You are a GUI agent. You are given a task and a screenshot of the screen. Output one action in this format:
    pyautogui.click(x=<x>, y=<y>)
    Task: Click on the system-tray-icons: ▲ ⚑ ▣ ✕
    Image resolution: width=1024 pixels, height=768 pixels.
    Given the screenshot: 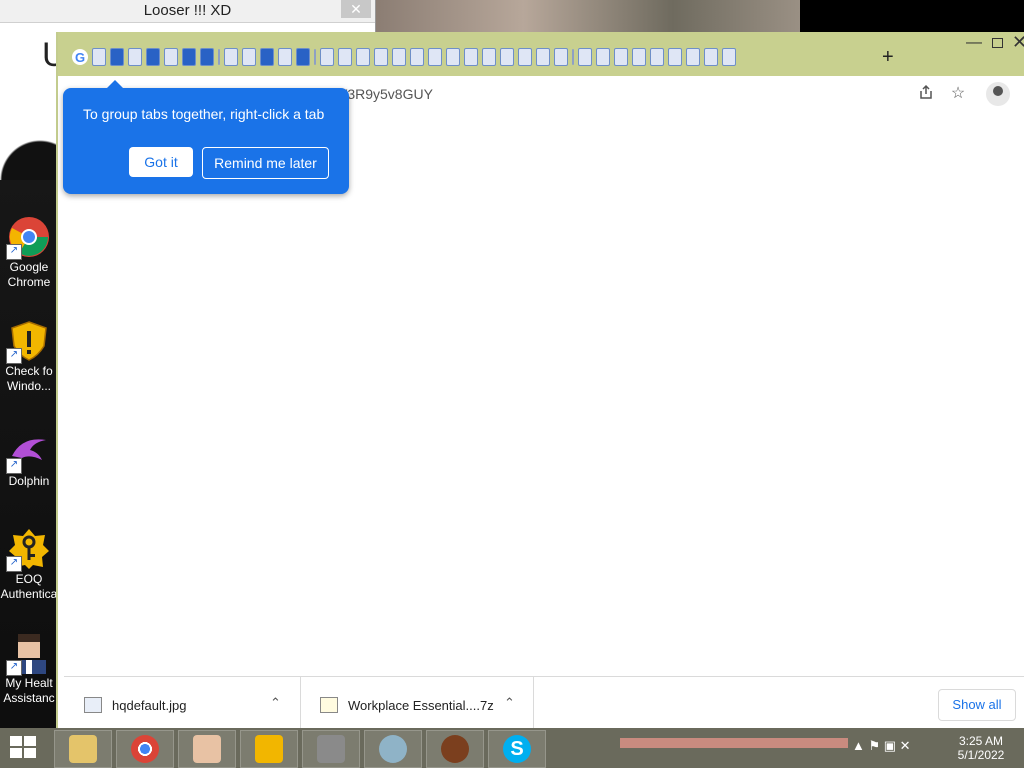 What is the action you would take?
    pyautogui.click(x=881, y=746)
    